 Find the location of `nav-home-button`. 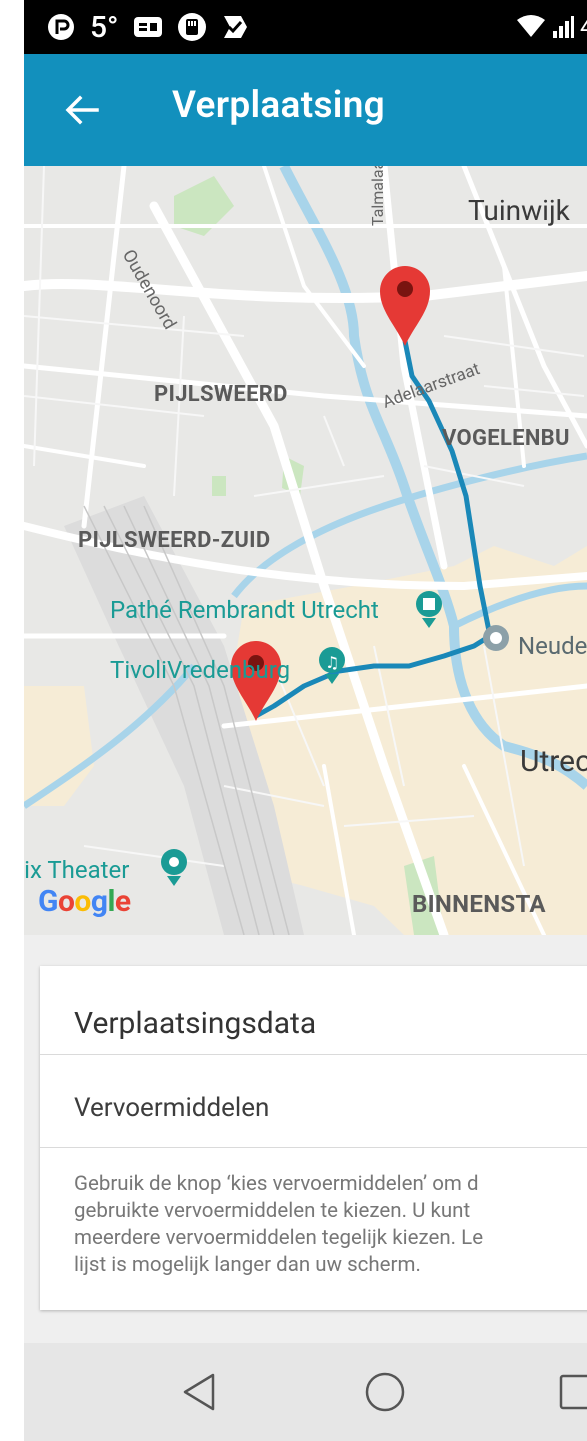

nav-home-button is located at coordinates (385, 1392).